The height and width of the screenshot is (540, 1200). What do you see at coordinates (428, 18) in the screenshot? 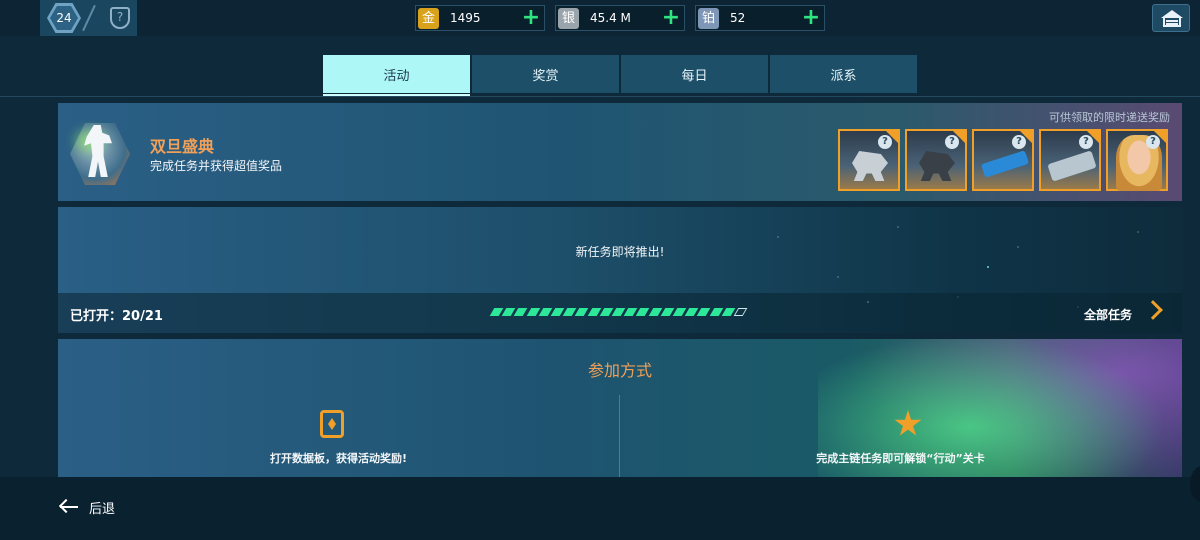
I see `gold-icon: 金` at bounding box center [428, 18].